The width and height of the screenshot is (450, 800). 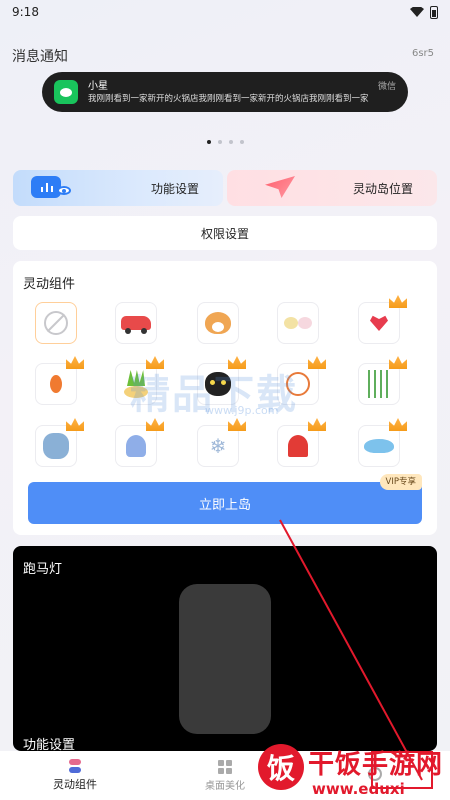 What do you see at coordinates (40, 57) in the screenshot?
I see `notice-section-title: 消息通知` at bounding box center [40, 57].